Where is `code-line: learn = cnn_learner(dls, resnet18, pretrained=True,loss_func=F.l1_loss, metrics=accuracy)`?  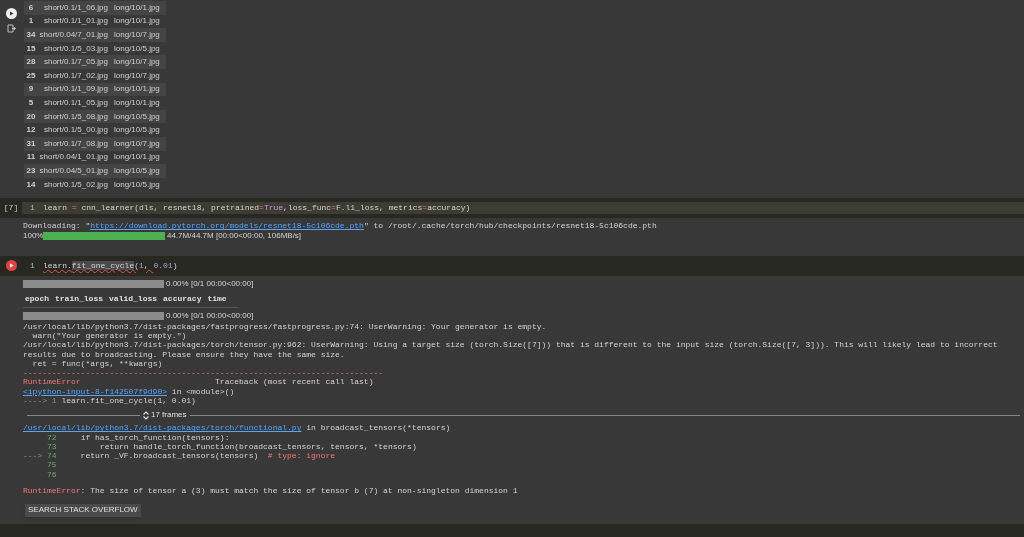 code-line: learn = cnn_learner(dls, resnet18, pretrained=True,loss_func=F.l1_loss, metrics=accuracy) is located at coordinates (257, 208).